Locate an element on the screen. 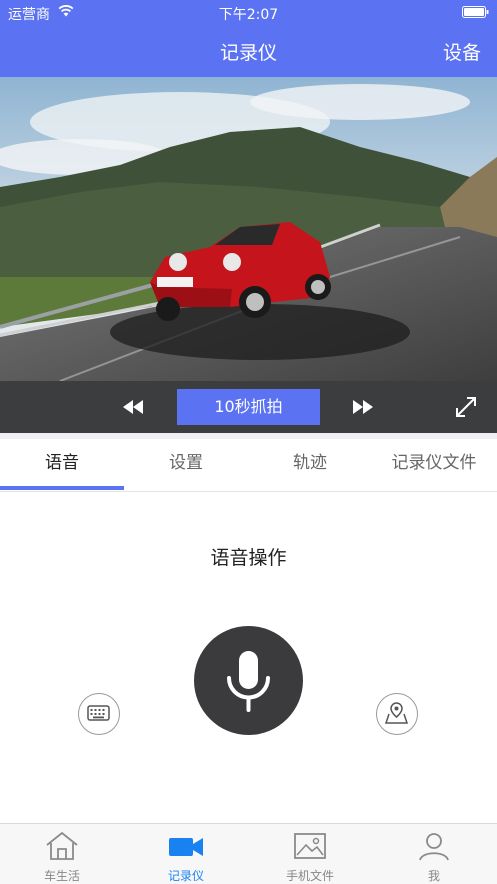  tabbar-label: 车生活 is located at coordinates (61, 876).